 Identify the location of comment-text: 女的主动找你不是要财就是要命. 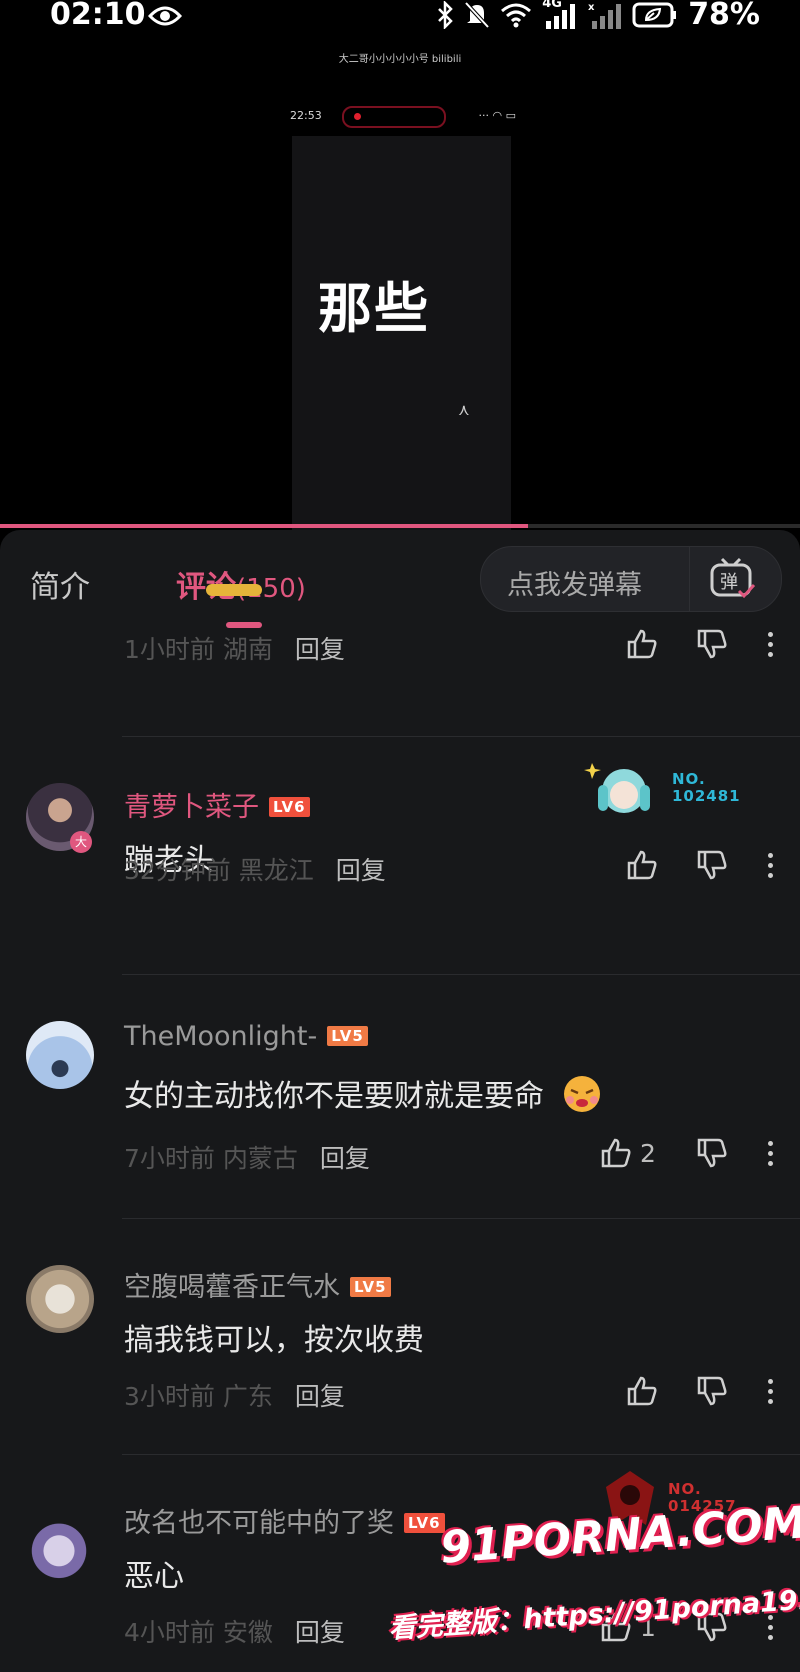
(364, 1096).